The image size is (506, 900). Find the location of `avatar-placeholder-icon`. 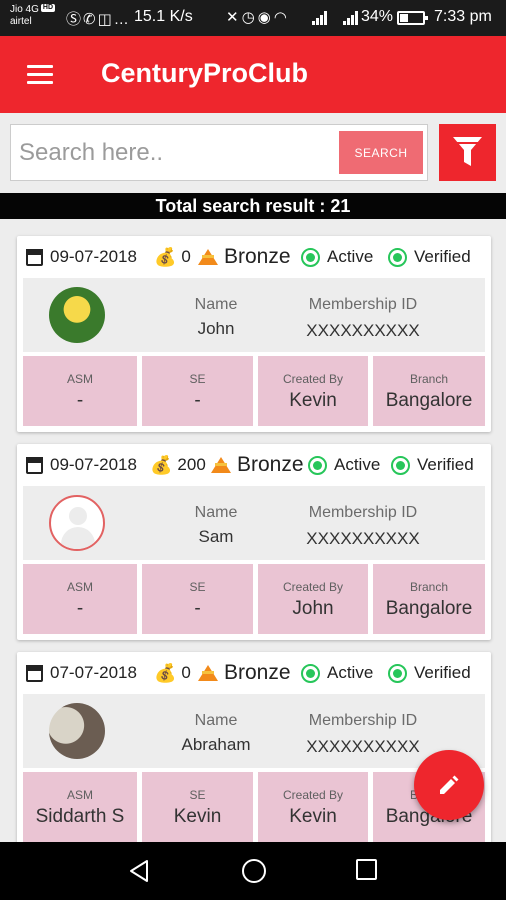

avatar-placeholder-icon is located at coordinates (77, 523).